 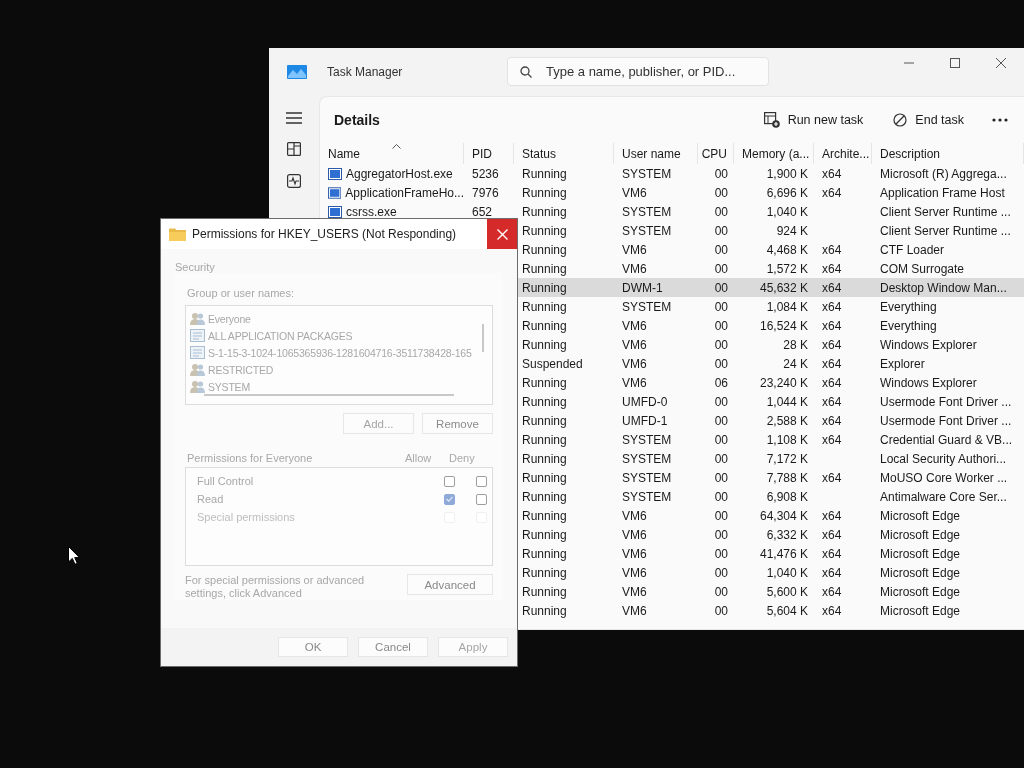 What do you see at coordinates (564, 153) in the screenshot?
I see `column-header: Status` at bounding box center [564, 153].